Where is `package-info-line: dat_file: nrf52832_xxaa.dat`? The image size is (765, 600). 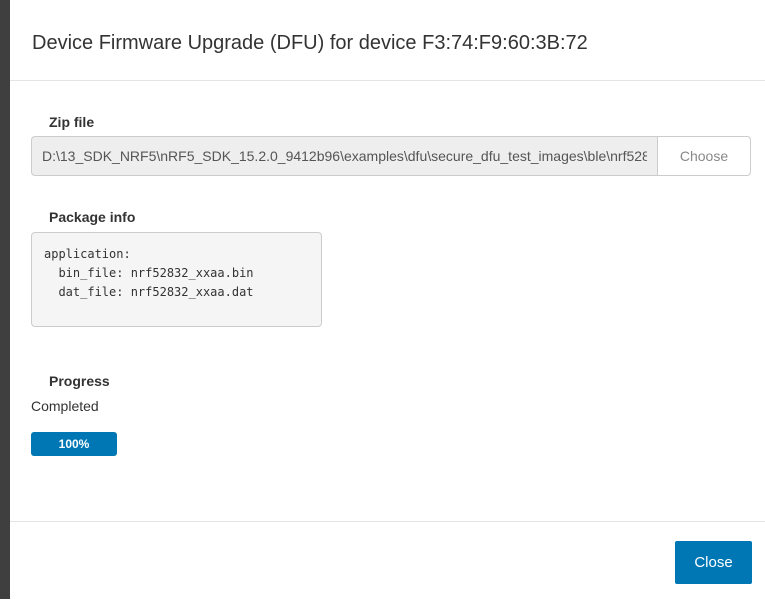 package-info-line: dat_file: nrf52832_xxaa.dat is located at coordinates (149, 292).